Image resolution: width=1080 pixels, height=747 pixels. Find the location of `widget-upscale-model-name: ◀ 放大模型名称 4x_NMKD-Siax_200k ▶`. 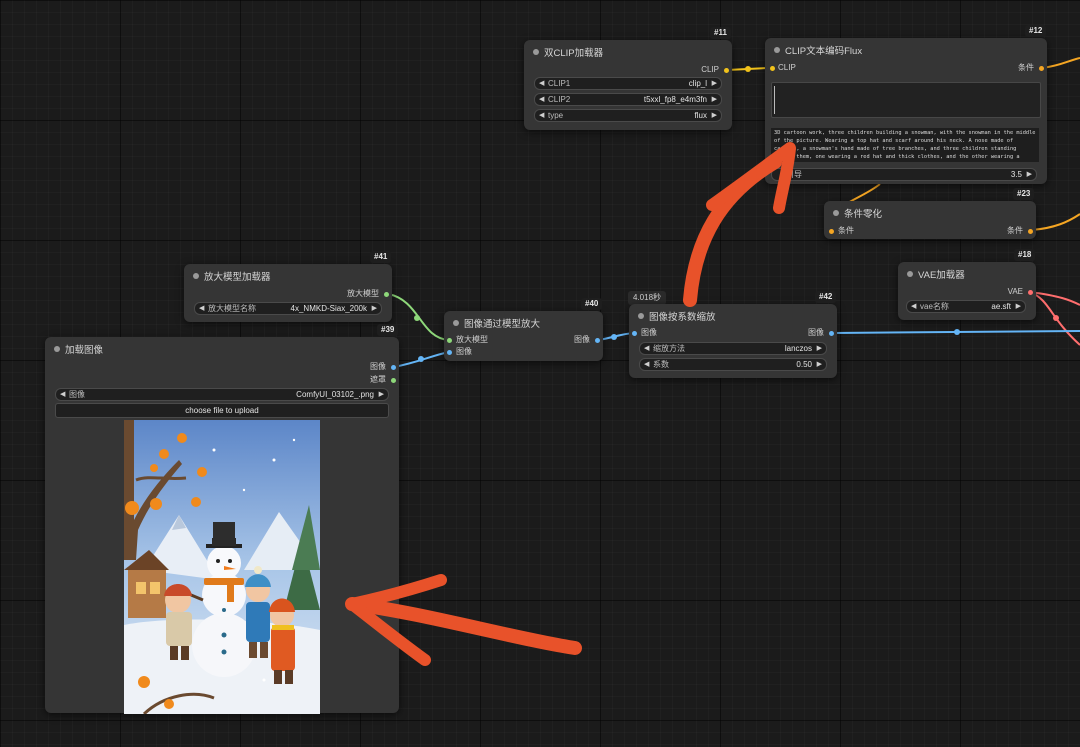

widget-upscale-model-name: ◀ 放大模型名称 4x_NMKD-Siax_200k ▶ is located at coordinates (288, 308).